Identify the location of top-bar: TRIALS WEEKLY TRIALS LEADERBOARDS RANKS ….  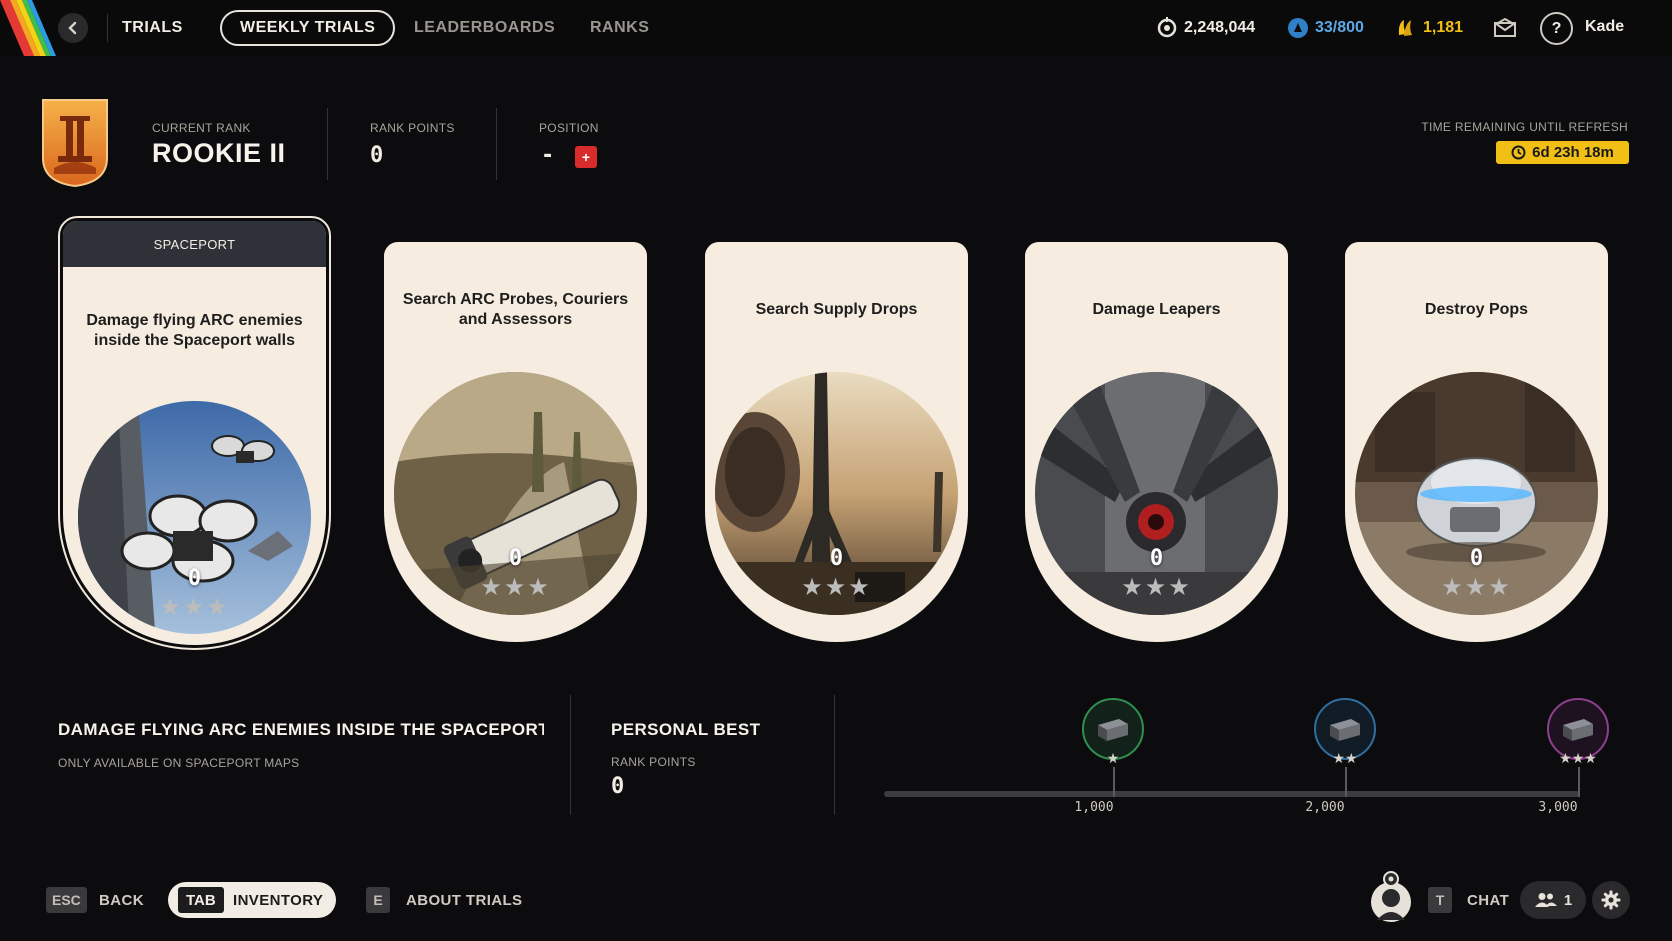
(836, 28).